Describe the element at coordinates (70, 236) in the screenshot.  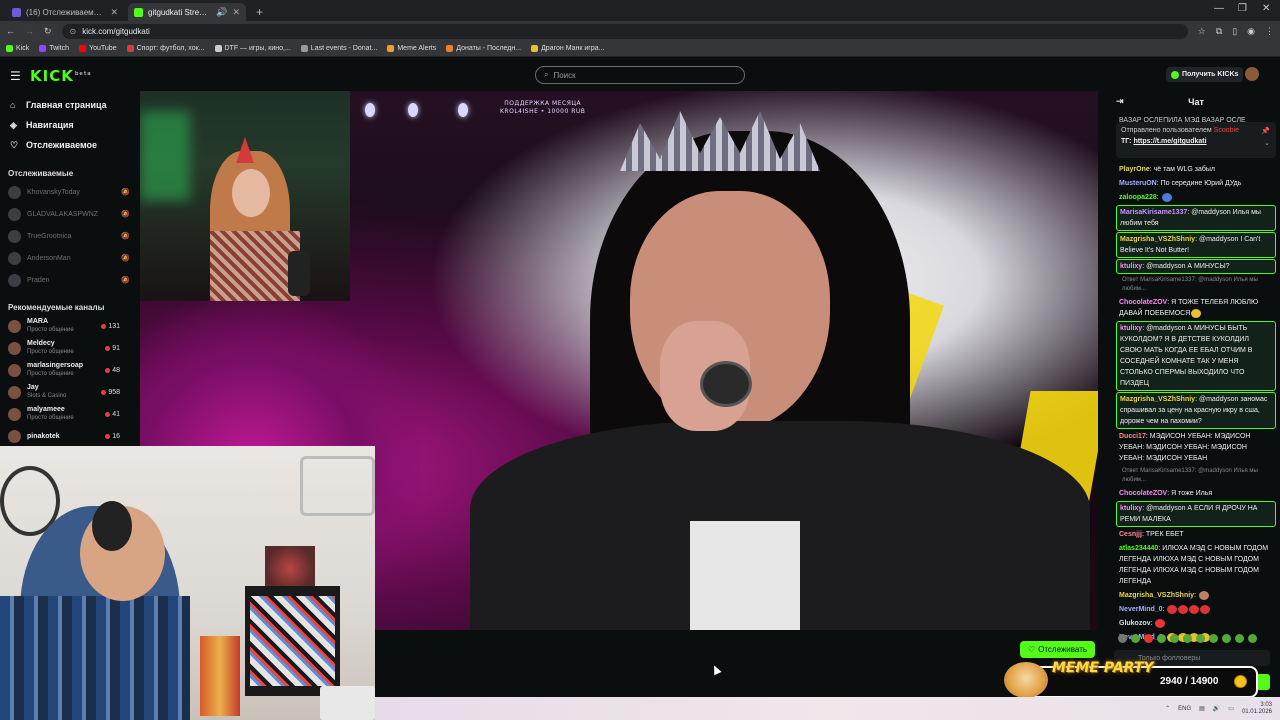
I see `following-channel: TrueGrootnica 🔕` at that location.